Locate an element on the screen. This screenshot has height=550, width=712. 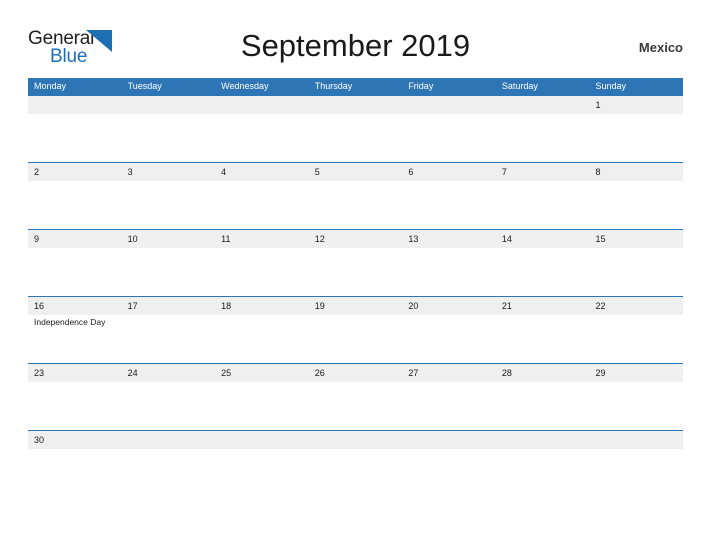
calendar-day-cell: 11 is located at coordinates (262, 263).